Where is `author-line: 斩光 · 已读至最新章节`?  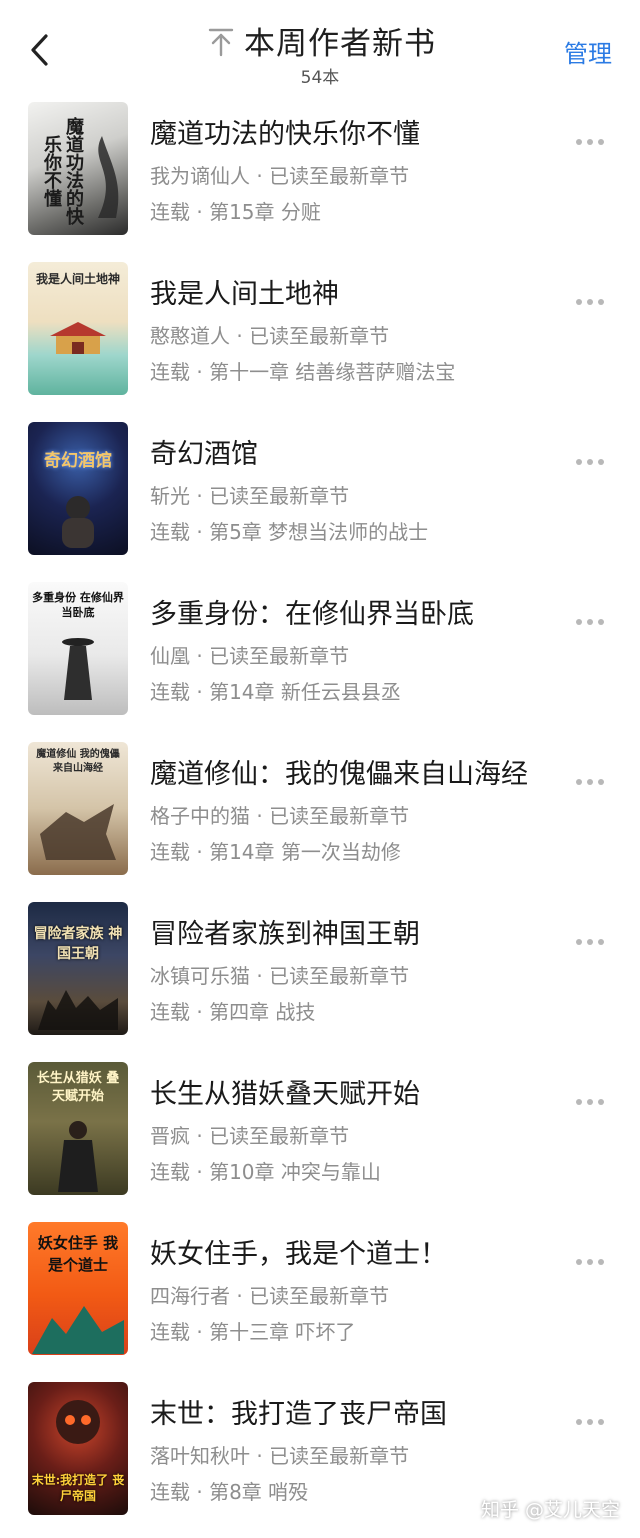
author-line: 斩光 · 已读至最新章节 is located at coordinates (250, 496).